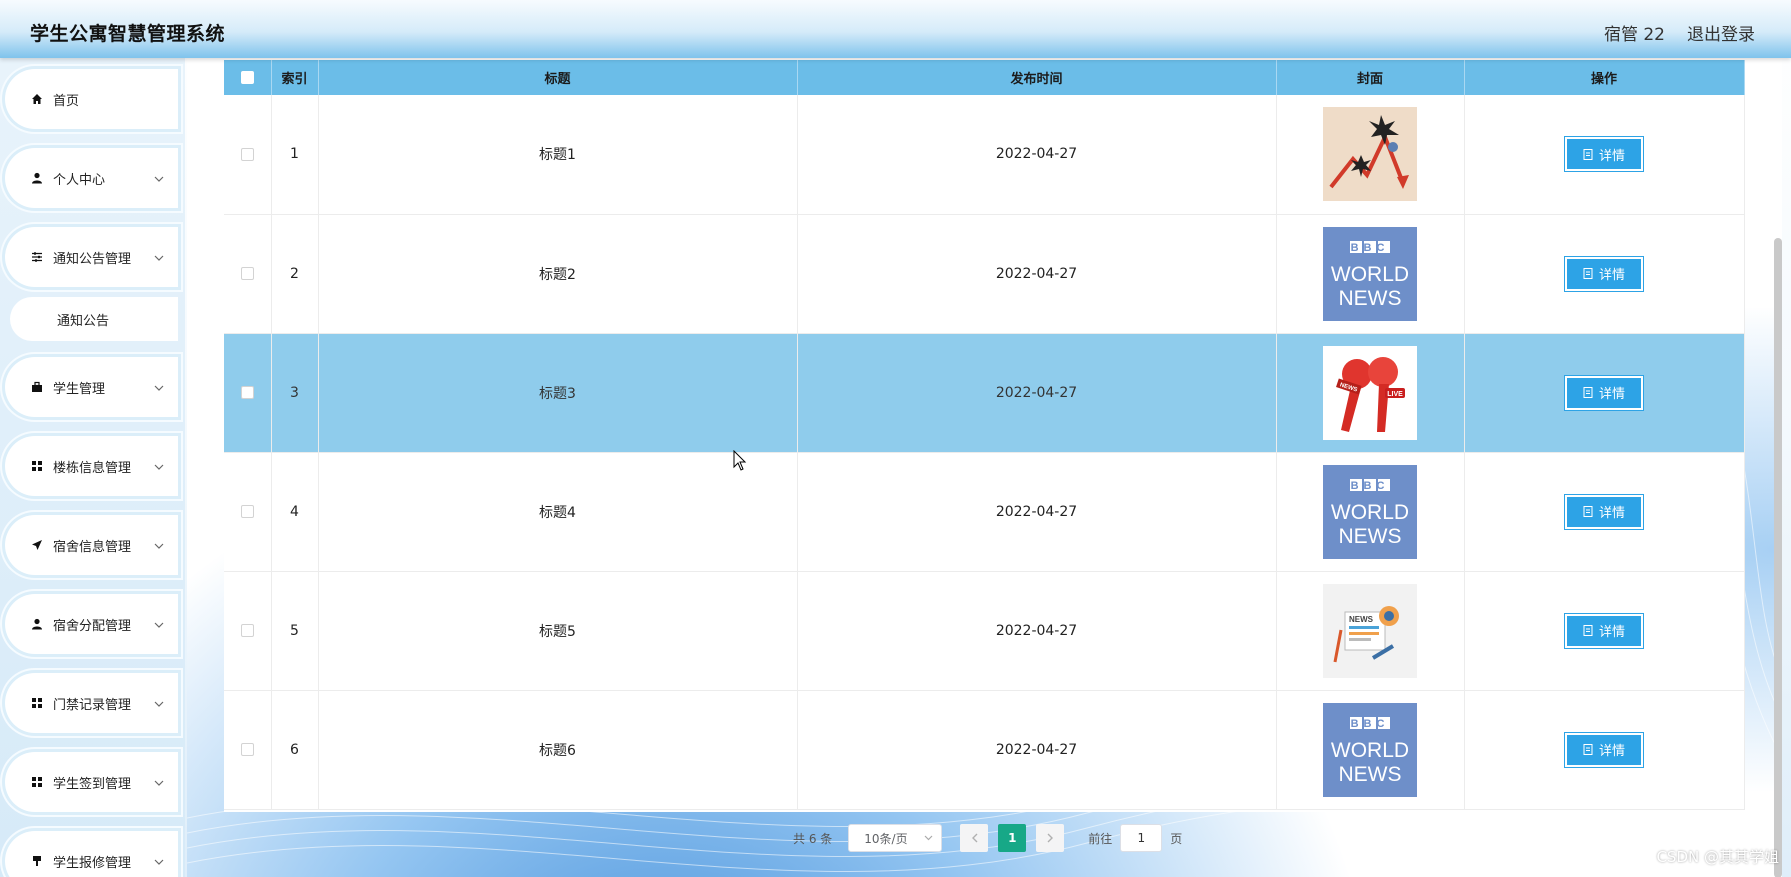 This screenshot has height=877, width=1791. Describe the element at coordinates (984, 155) in the screenshot. I see `table-row: 1 标题1 2022-04-27 详情` at that location.